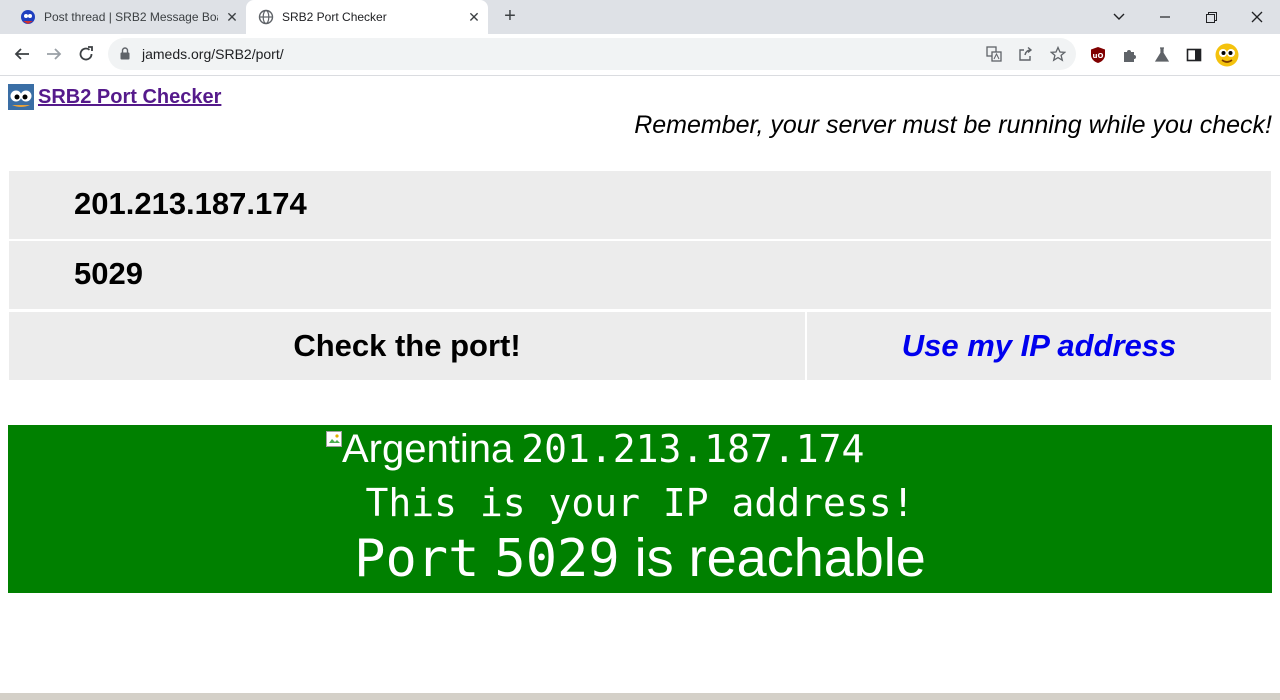 The image size is (1280, 700). I want to click on use-my-ip-link: Use my IP address, so click(1039, 346).